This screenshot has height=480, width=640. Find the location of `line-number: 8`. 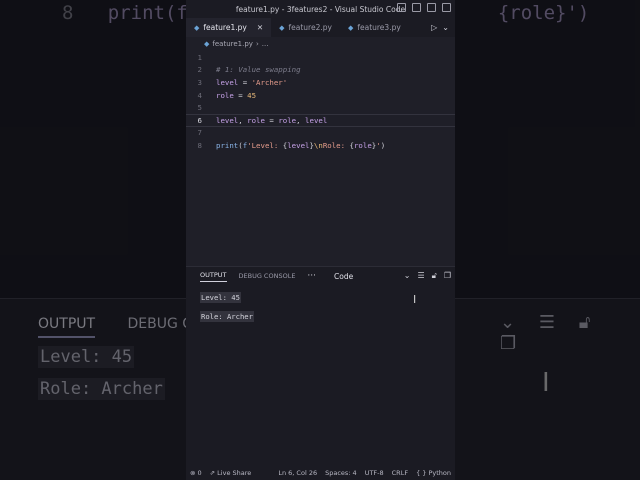

line-number: 8 is located at coordinates (199, 145).